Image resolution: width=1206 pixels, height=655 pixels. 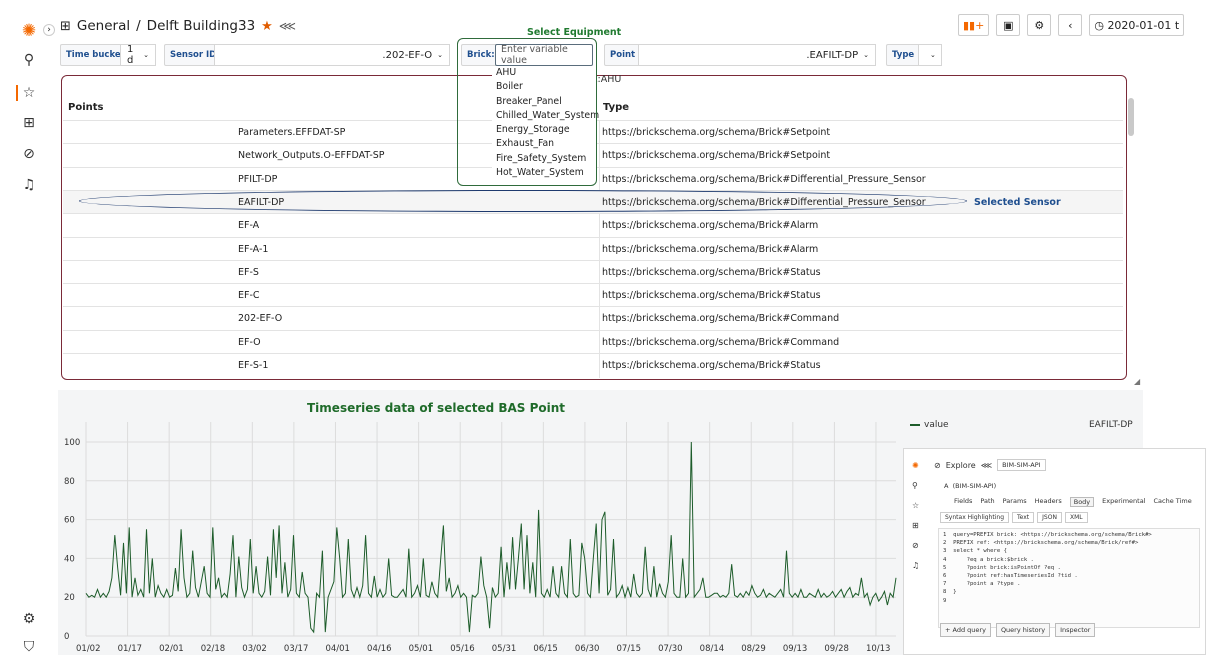 I want to click on equipment-highlight-box, so click(x=527, y=112).